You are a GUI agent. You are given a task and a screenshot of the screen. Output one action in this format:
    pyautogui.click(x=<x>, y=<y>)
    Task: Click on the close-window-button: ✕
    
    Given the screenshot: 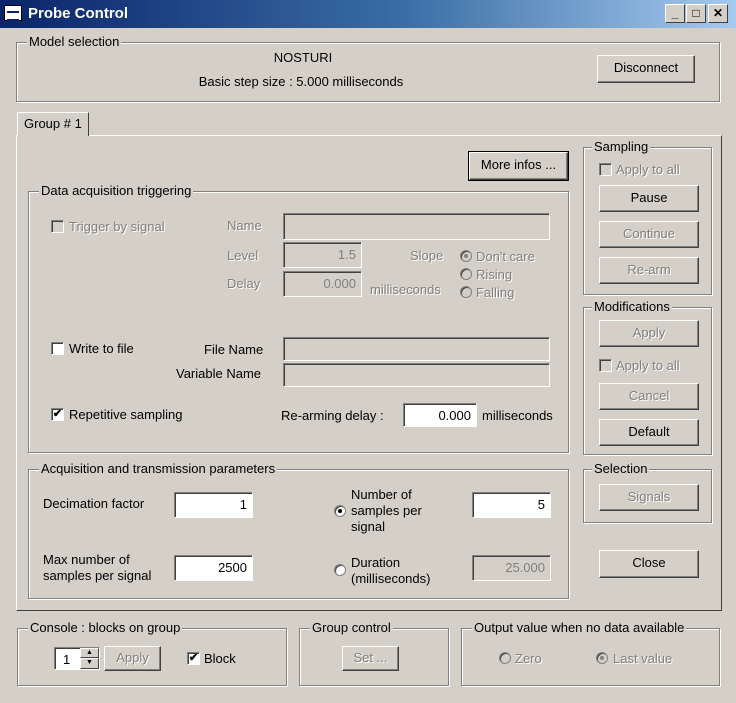 What is the action you would take?
    pyautogui.click(x=718, y=13)
    